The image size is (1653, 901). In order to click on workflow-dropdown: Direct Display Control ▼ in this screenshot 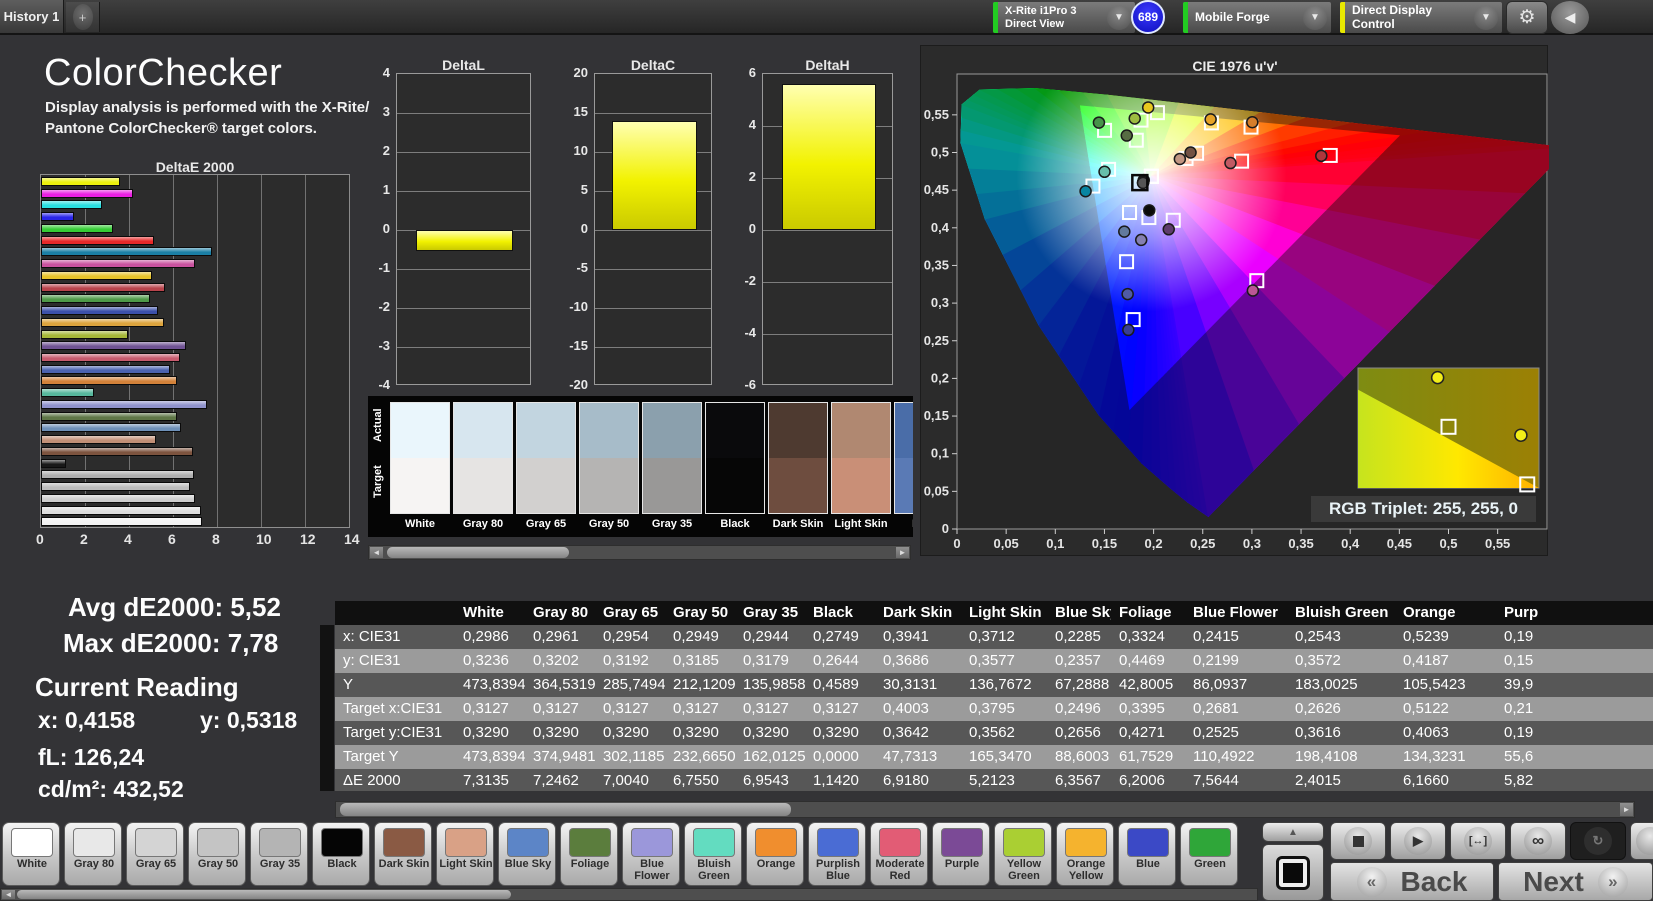, I will do `click(1421, 17)`.